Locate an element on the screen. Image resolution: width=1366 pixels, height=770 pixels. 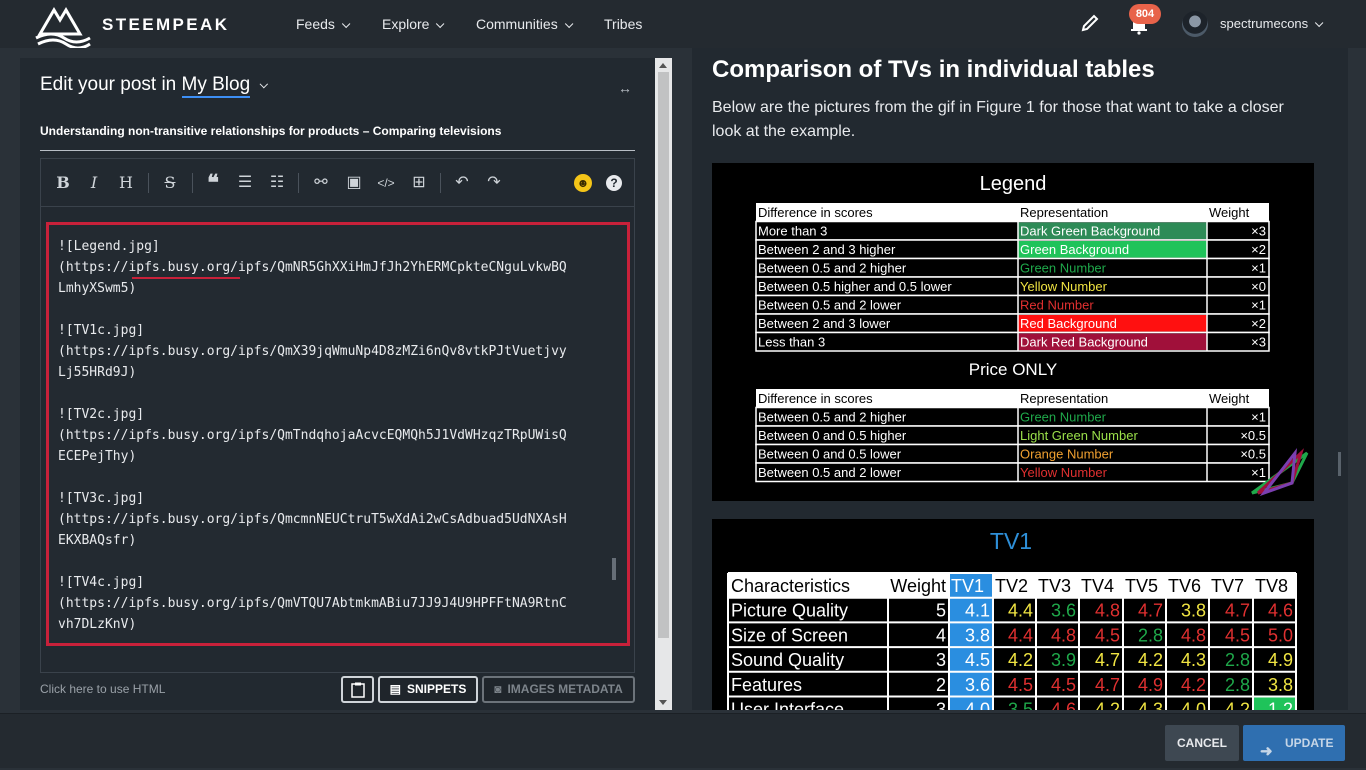
score-cell: TV4 is located at coordinates (1097, 586).